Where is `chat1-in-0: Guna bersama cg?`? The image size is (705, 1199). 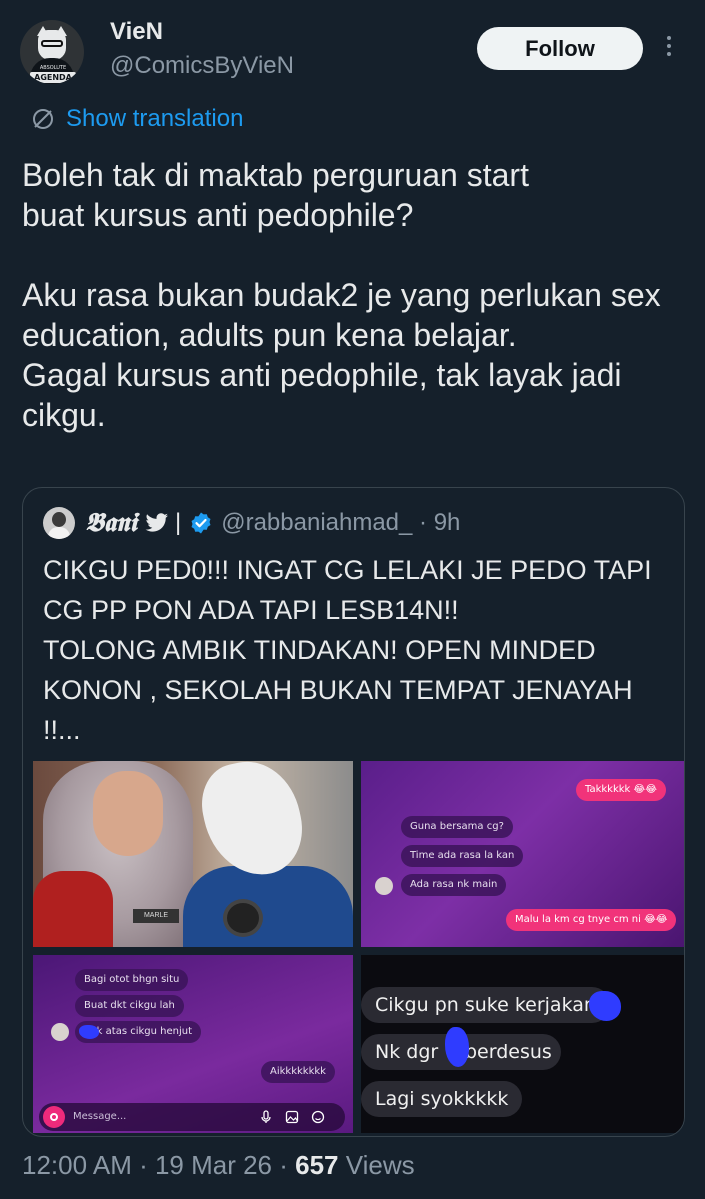 chat1-in-0: Guna bersama cg? is located at coordinates (457, 827).